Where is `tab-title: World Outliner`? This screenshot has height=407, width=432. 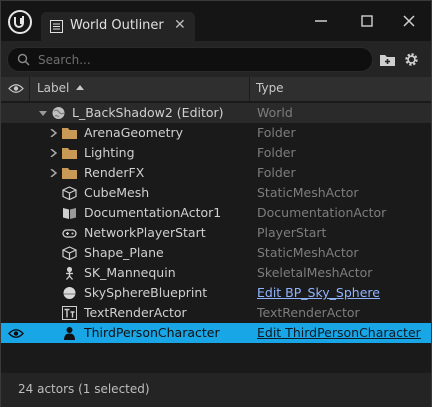
tab-title: World Outliner is located at coordinates (117, 25).